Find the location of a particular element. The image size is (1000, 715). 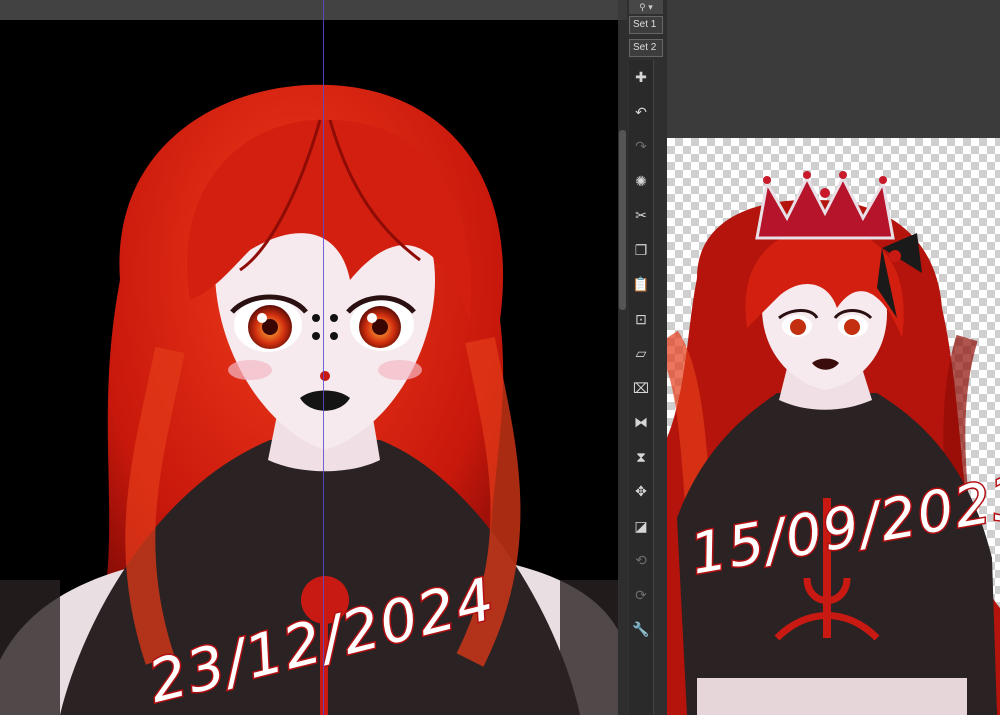

new-icon: ✚ is located at coordinates (641, 77).